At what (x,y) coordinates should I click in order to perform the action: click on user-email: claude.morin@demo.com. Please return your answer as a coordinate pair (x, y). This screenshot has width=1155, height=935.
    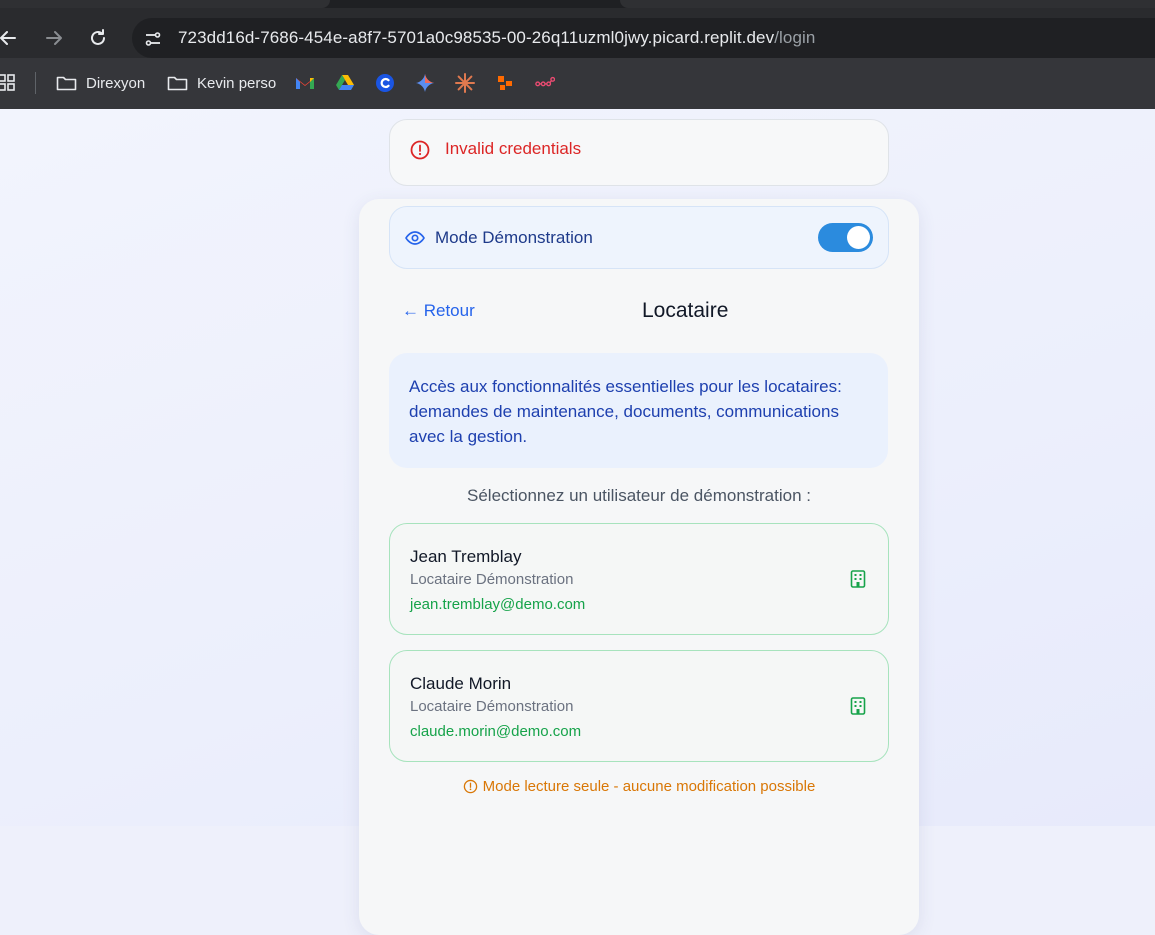
    Looking at the image, I should click on (496, 731).